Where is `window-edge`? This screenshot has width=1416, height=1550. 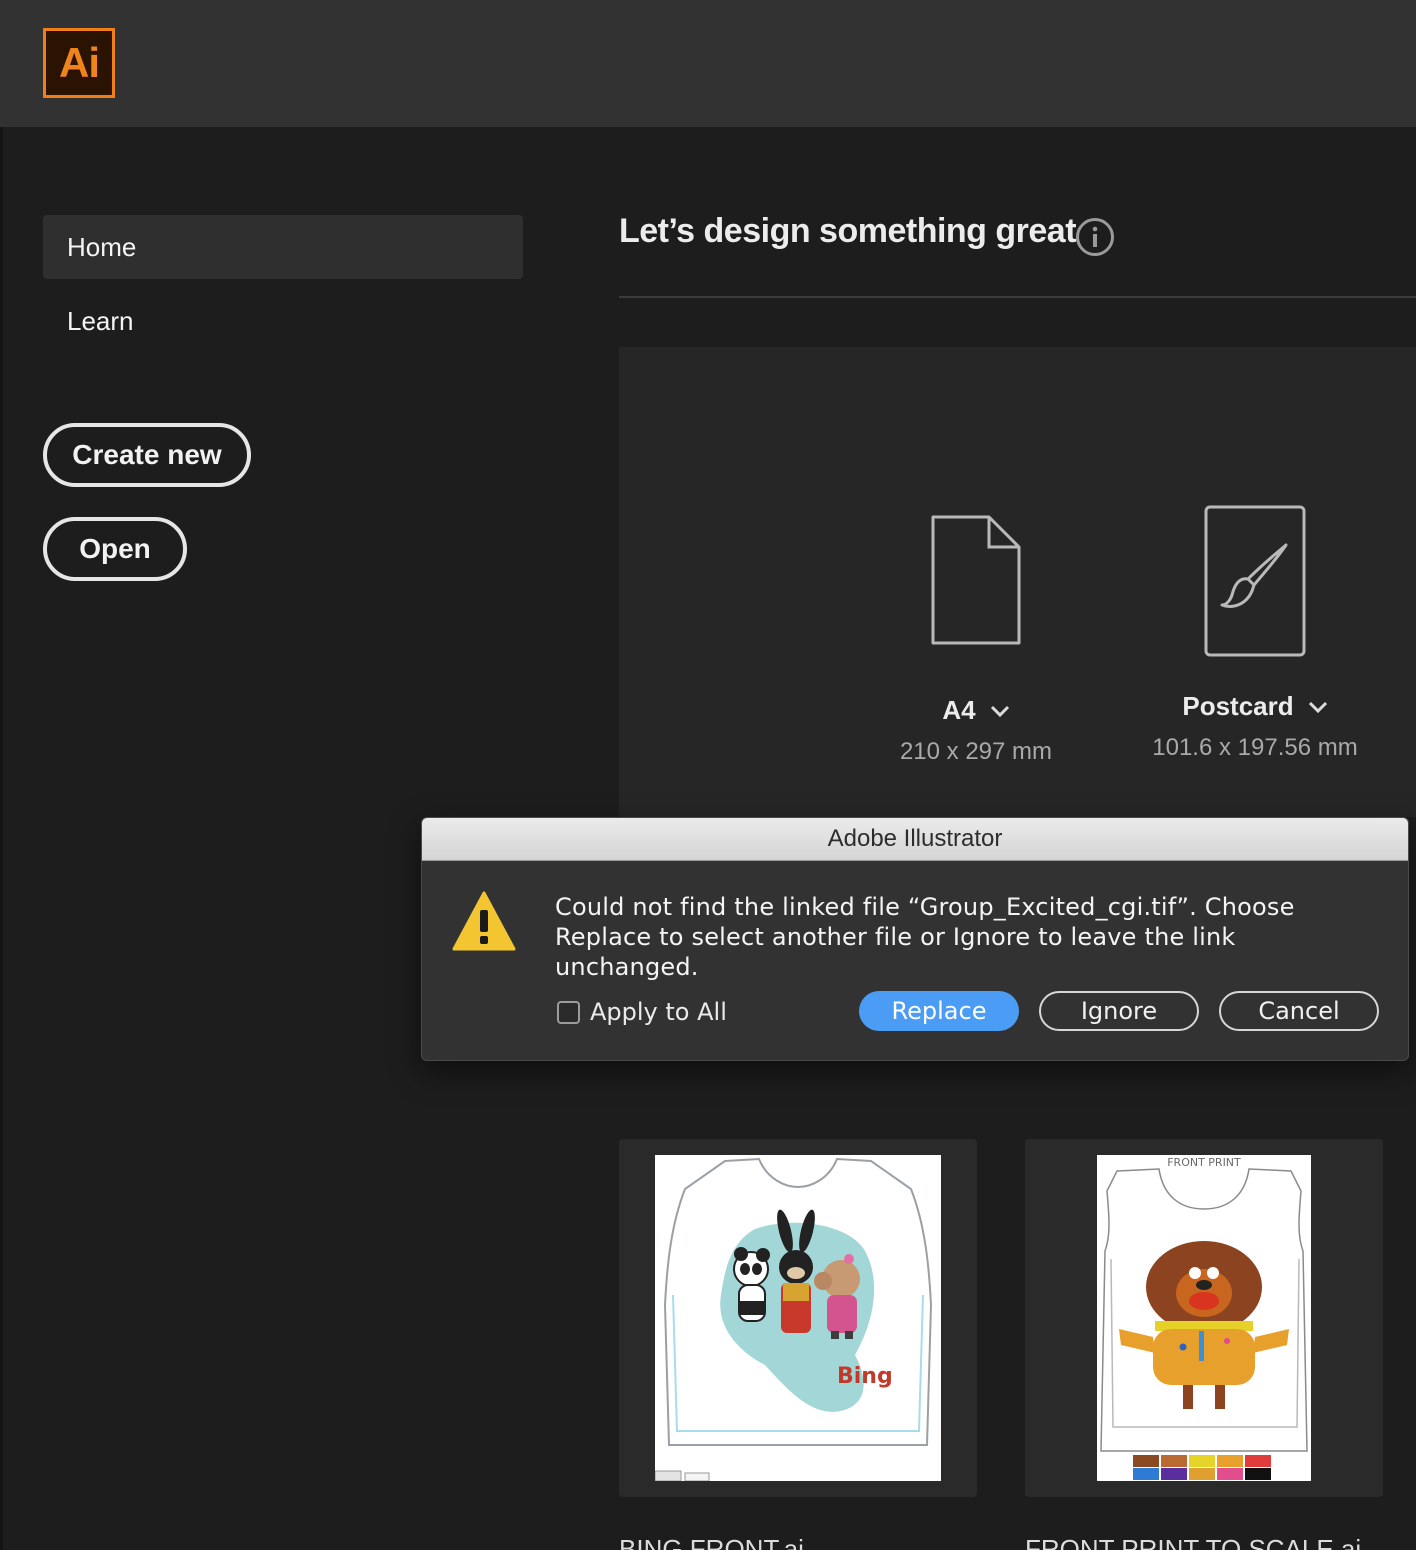
window-edge is located at coordinates (1, 838).